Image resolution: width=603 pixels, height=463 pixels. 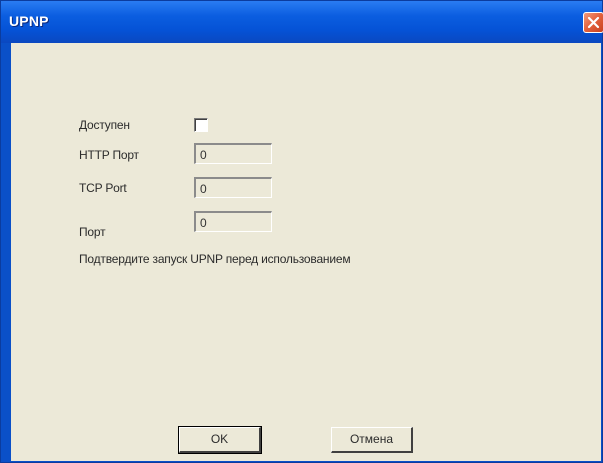 I want to click on cancel-button: Отмена, so click(x=372, y=440).